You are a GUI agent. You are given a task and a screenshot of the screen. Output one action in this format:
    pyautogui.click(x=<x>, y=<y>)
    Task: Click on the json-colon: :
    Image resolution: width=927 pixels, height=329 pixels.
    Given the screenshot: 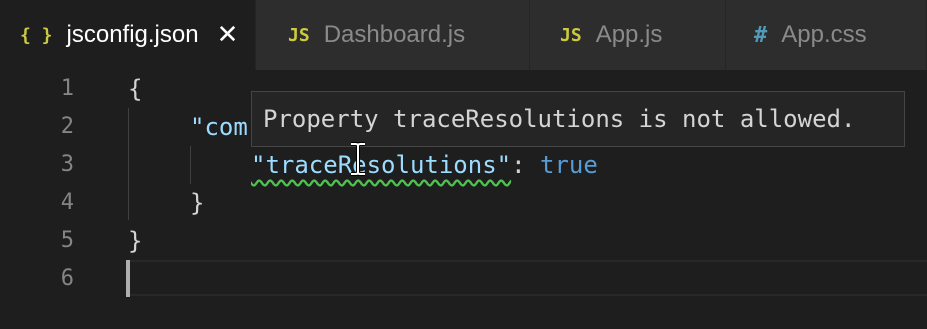 What is the action you would take?
    pyautogui.click(x=525, y=165)
    